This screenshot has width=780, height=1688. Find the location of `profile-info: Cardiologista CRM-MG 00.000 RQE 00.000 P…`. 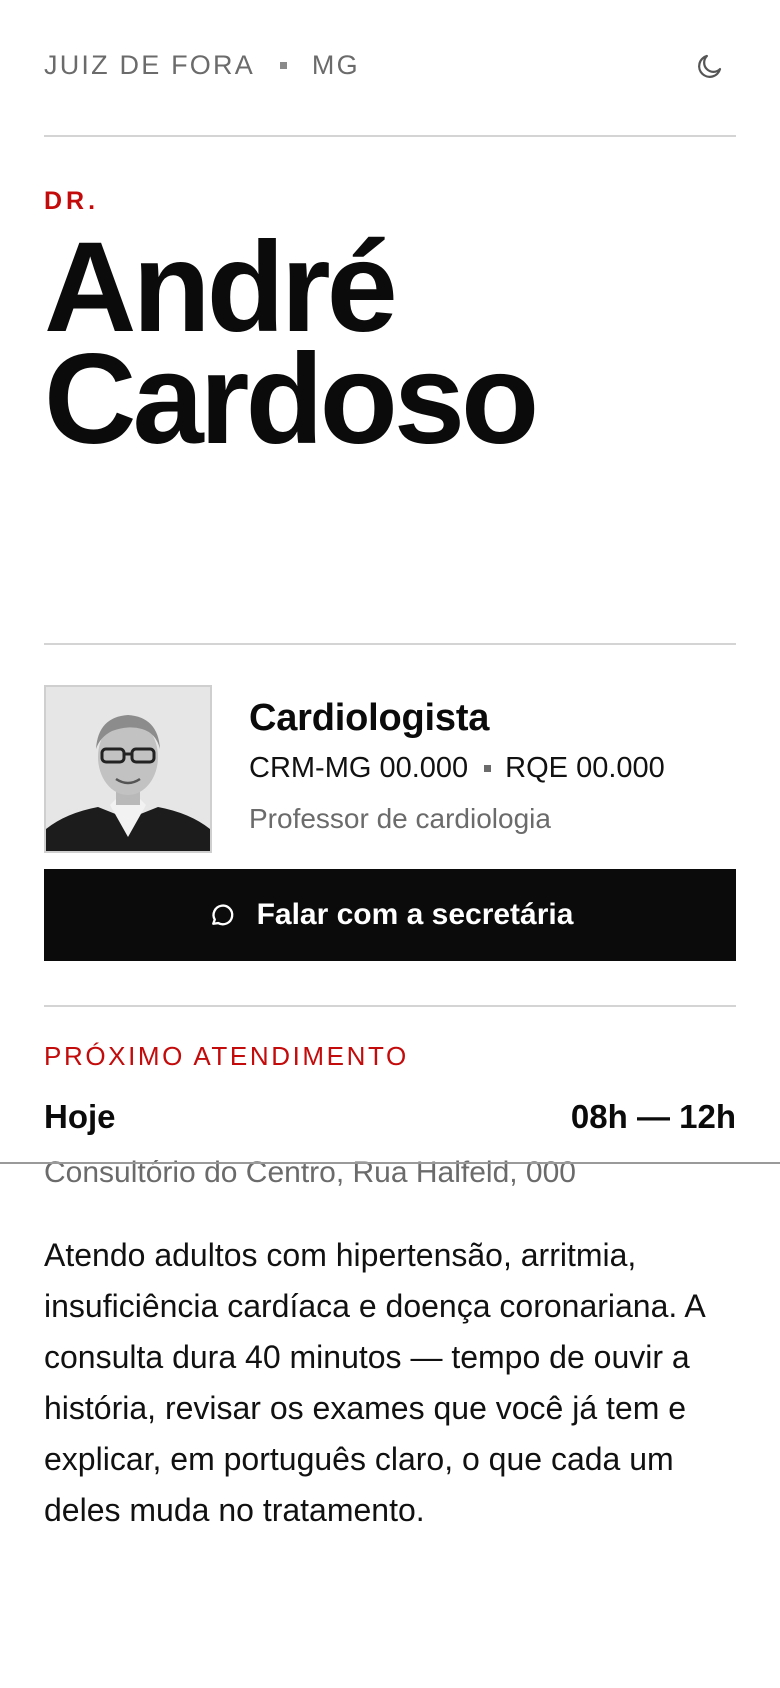

profile-info: Cardiologista CRM-MG 00.000 RQE 00.000 P… is located at coordinates (457, 771).